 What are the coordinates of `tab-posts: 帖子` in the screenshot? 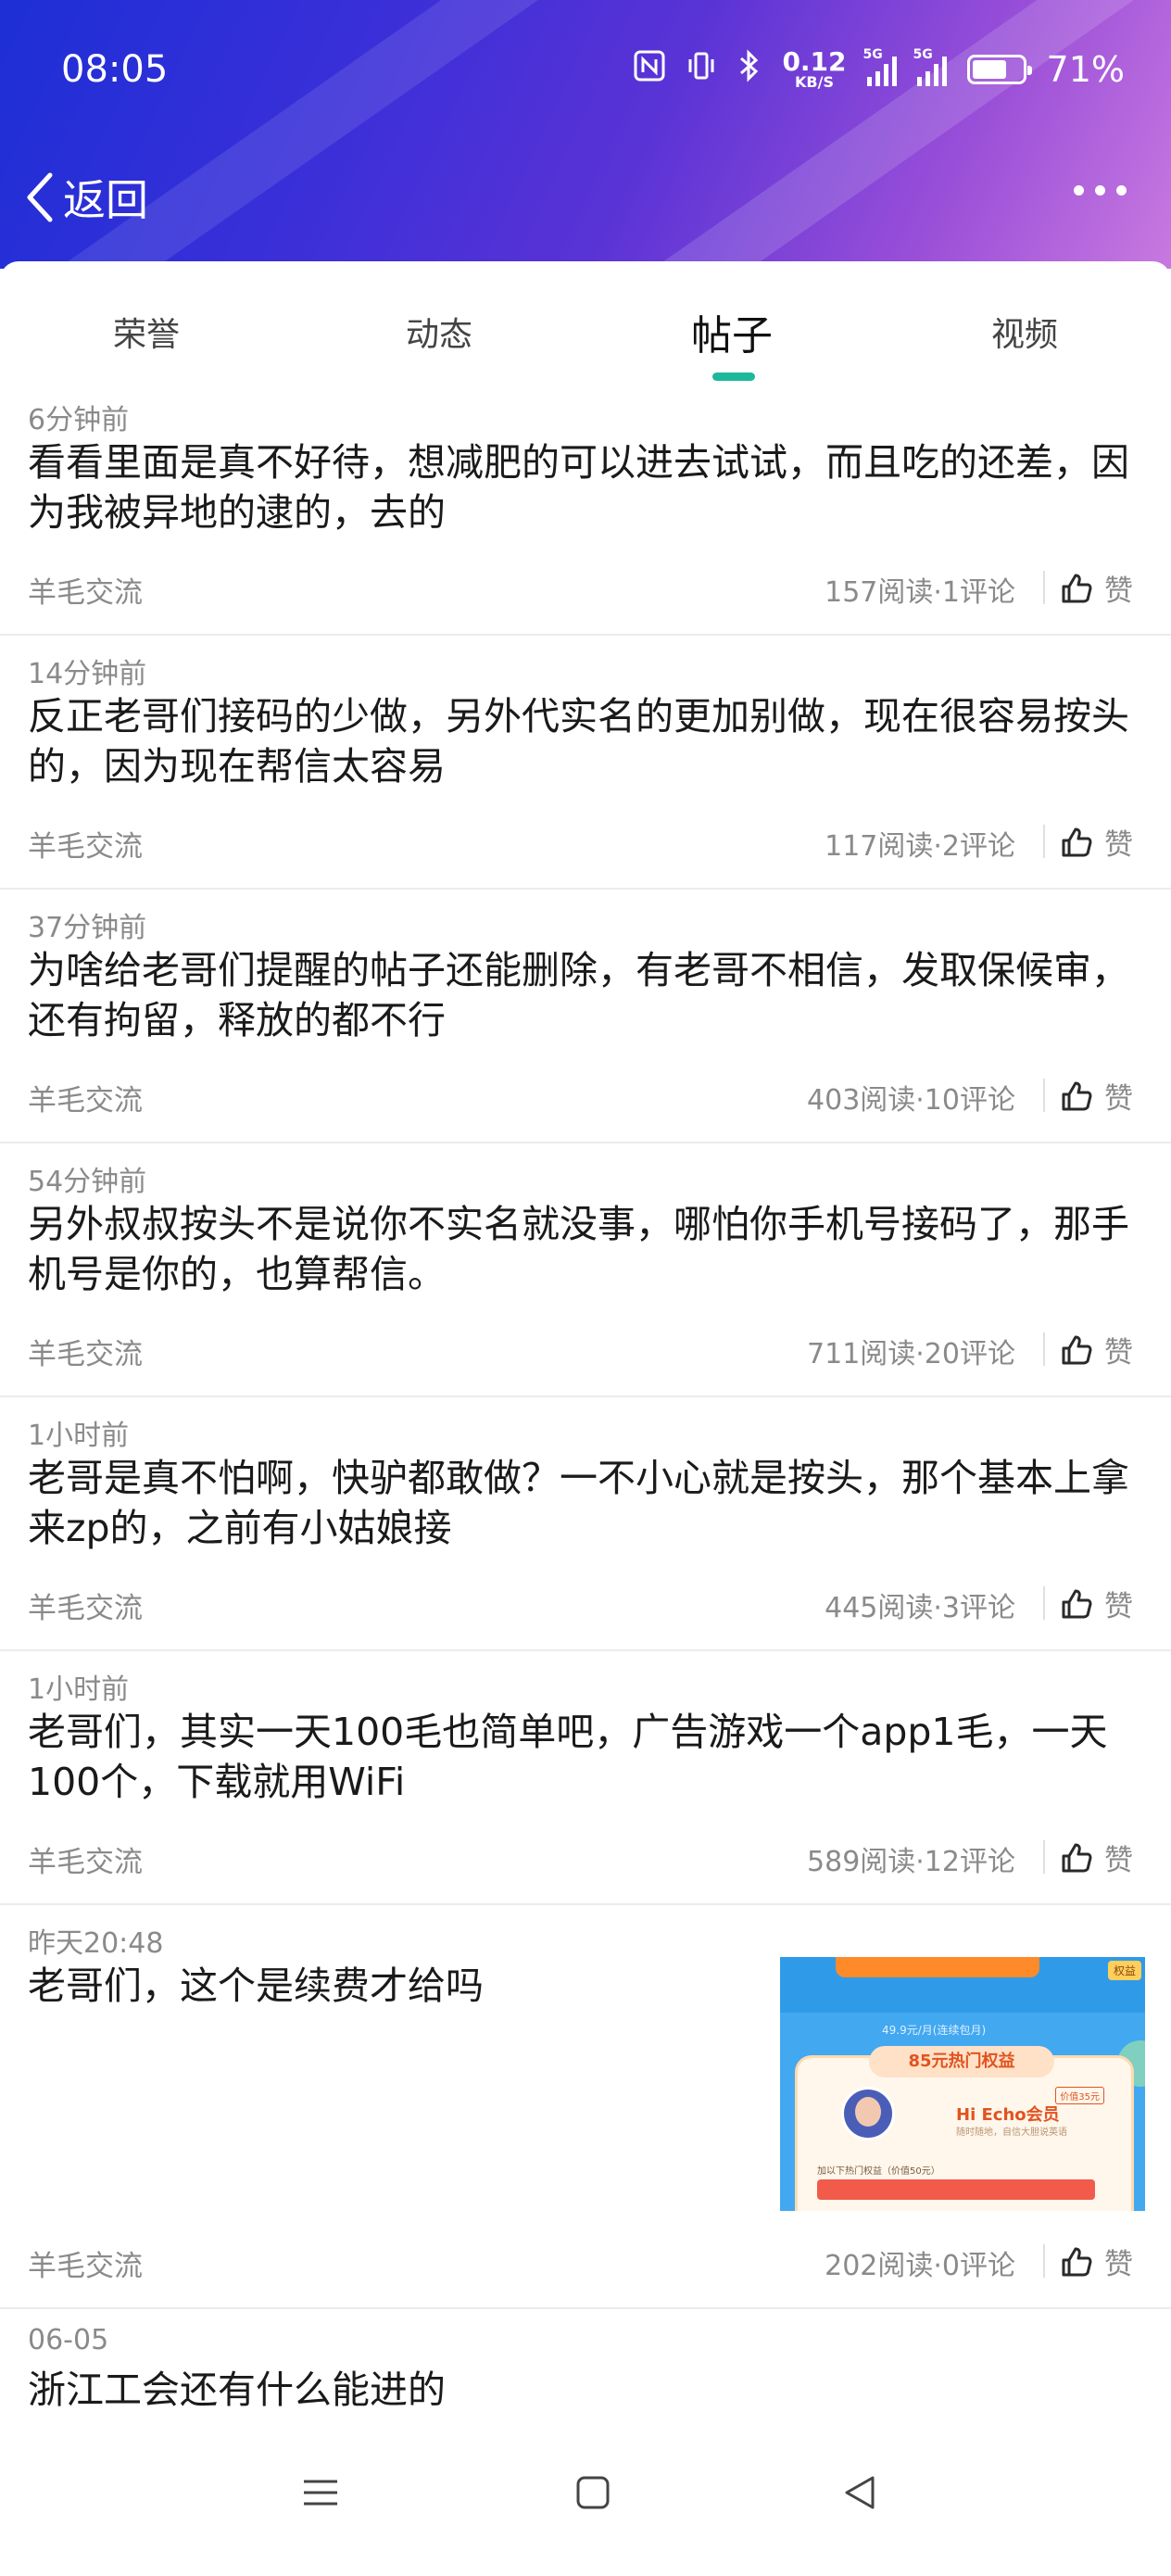 It's located at (732, 331).